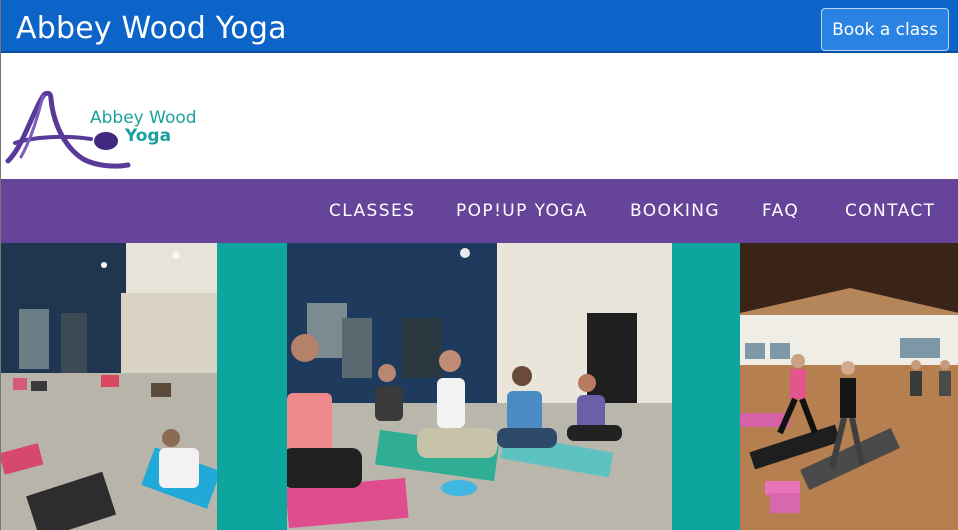  I want to click on site-title: Abbey Wood Yoga, so click(151, 28).